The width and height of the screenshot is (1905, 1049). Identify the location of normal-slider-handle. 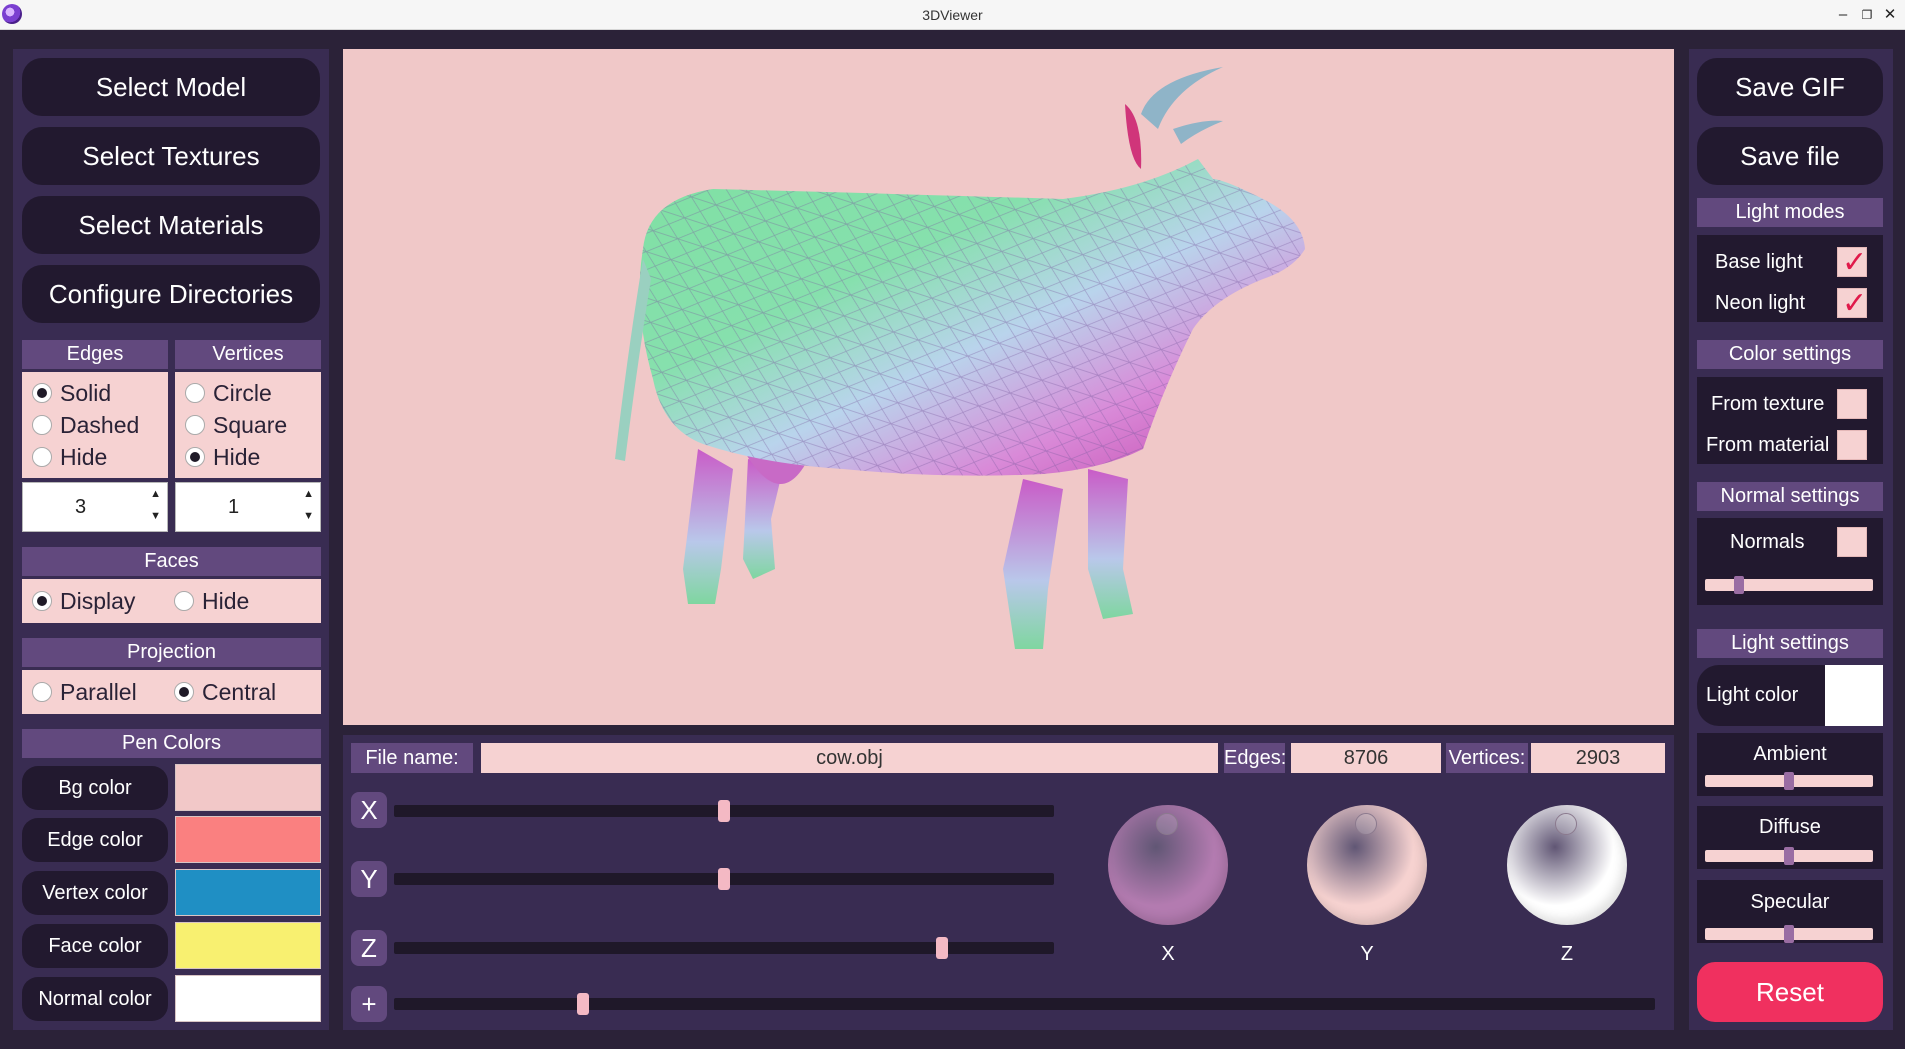
(1738, 585).